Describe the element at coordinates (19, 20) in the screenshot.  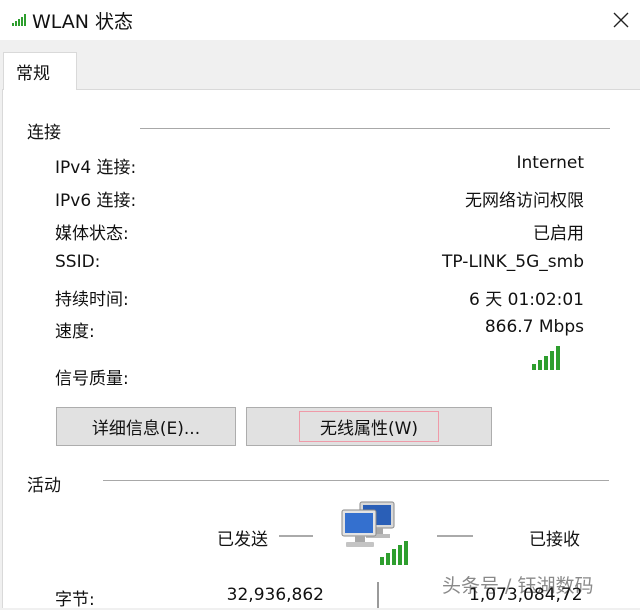
I see `wifi-signal-icon` at that location.